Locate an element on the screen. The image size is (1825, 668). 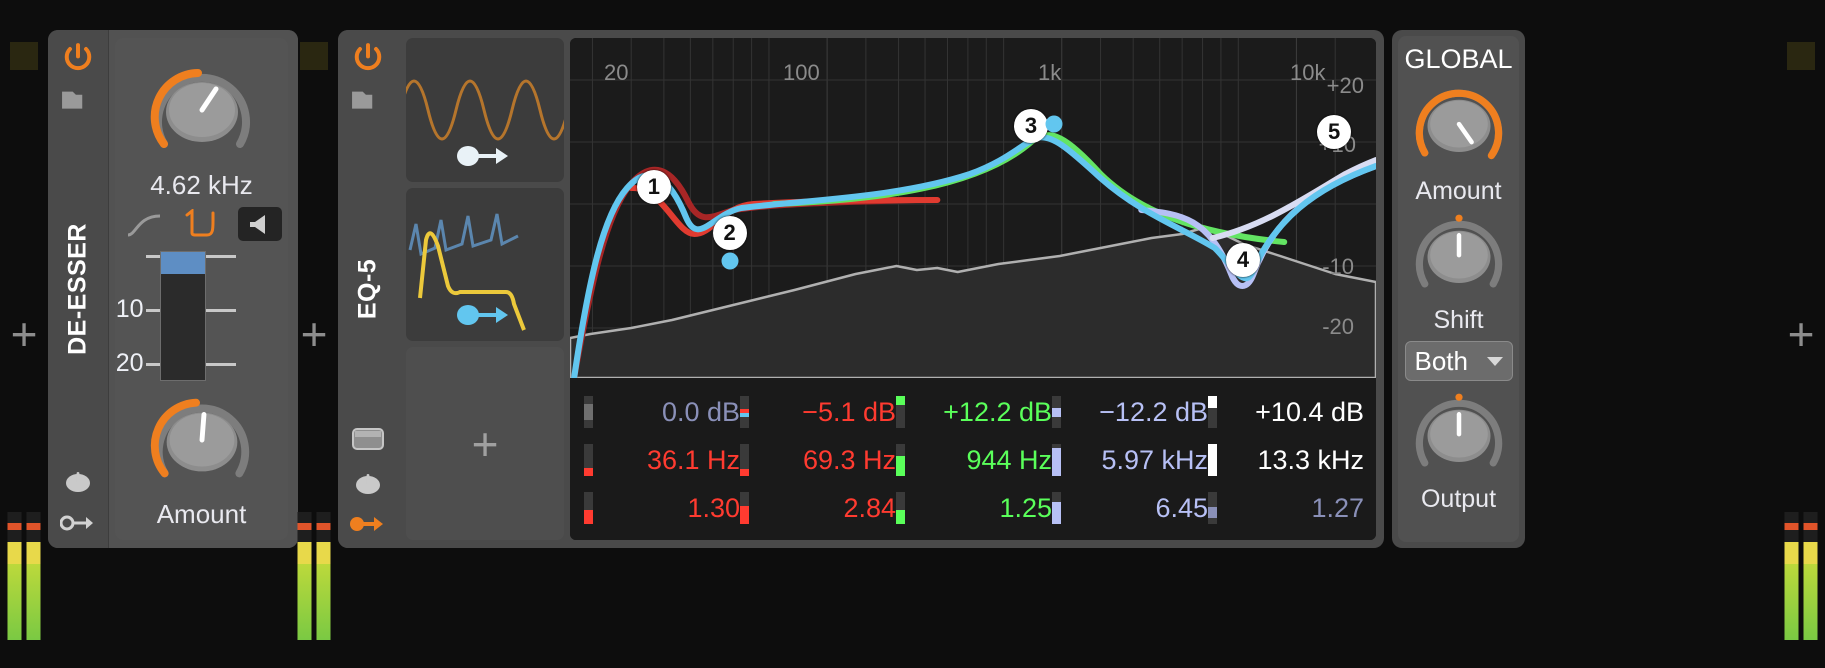
right-side-rail: + is located at coordinates (1801, 334).